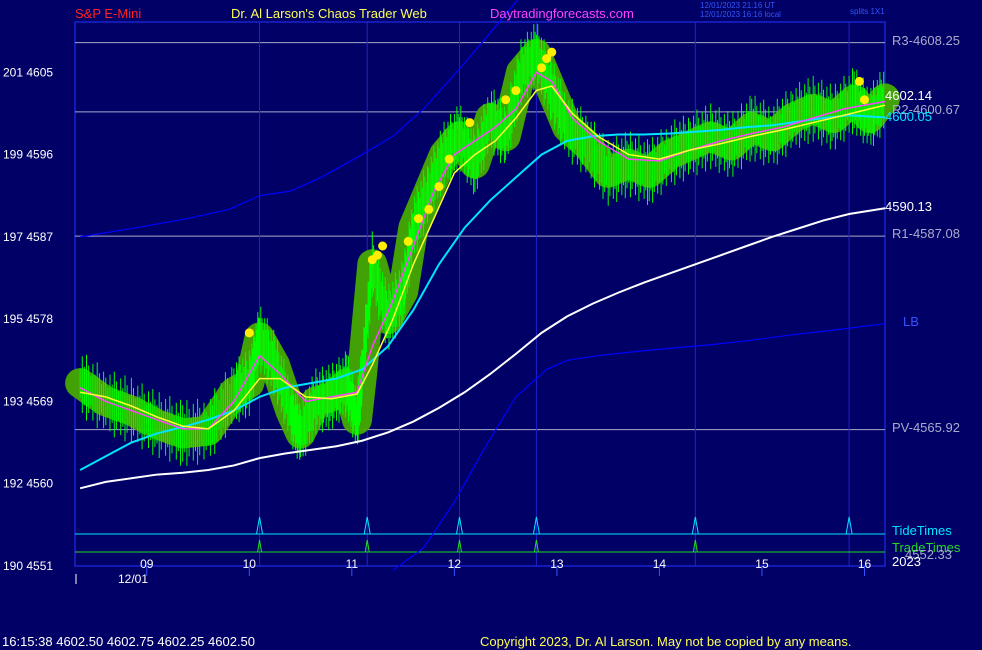 Image resolution: width=982 pixels, height=650 pixels. I want to click on band-label: LB, so click(911, 321).